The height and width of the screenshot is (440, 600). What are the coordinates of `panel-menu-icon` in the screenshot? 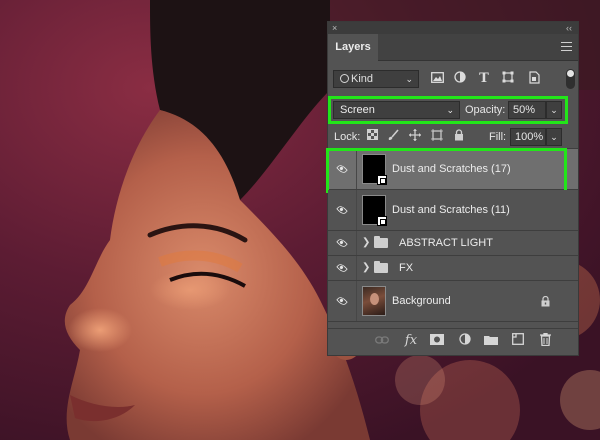 It's located at (566, 46).